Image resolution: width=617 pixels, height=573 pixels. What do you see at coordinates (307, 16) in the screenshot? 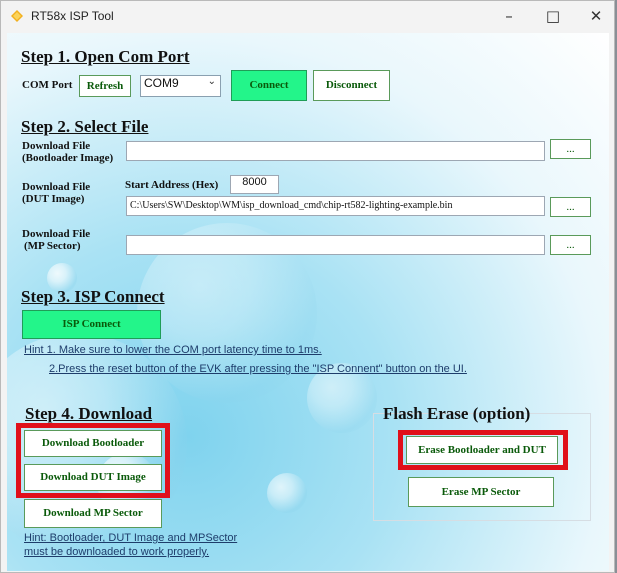
I see `title-bar: RT58x ISP Tool – □ ✕` at bounding box center [307, 16].